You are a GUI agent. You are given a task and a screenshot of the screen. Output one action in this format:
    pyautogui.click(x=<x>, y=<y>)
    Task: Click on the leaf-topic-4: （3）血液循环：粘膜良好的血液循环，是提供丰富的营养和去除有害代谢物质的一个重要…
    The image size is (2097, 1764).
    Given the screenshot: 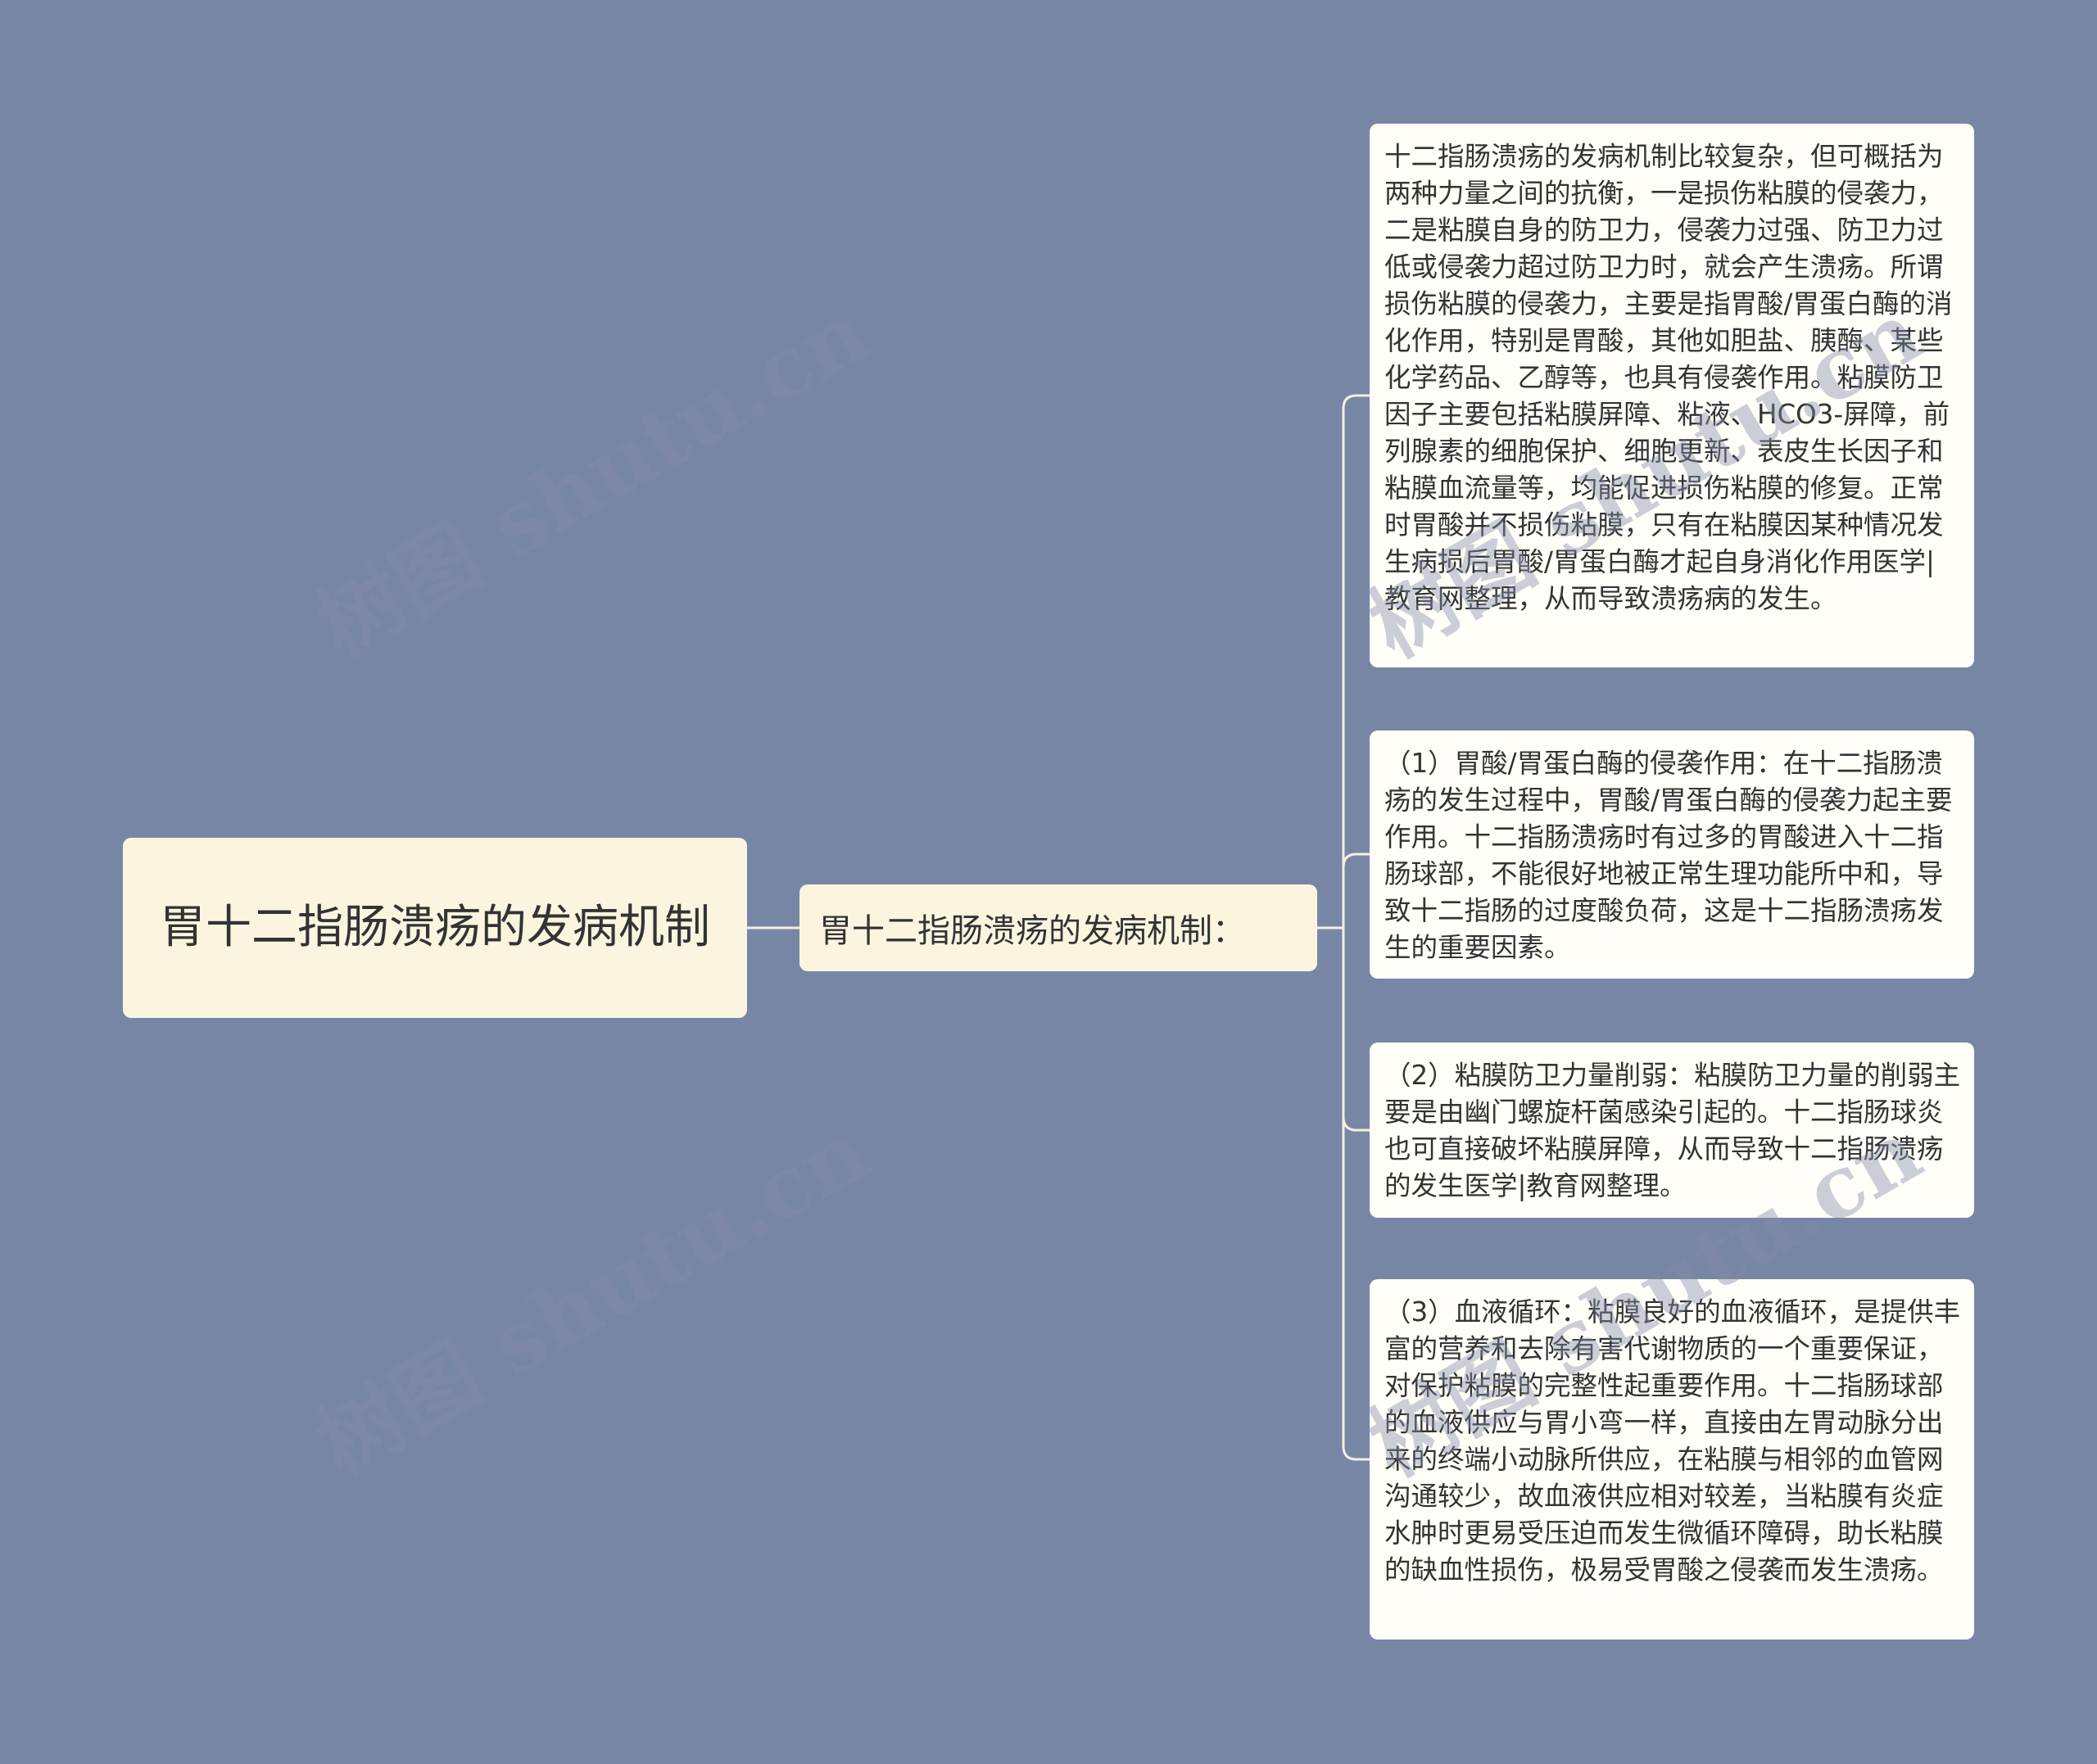 What is the action you would take?
    pyautogui.click(x=1672, y=1459)
    